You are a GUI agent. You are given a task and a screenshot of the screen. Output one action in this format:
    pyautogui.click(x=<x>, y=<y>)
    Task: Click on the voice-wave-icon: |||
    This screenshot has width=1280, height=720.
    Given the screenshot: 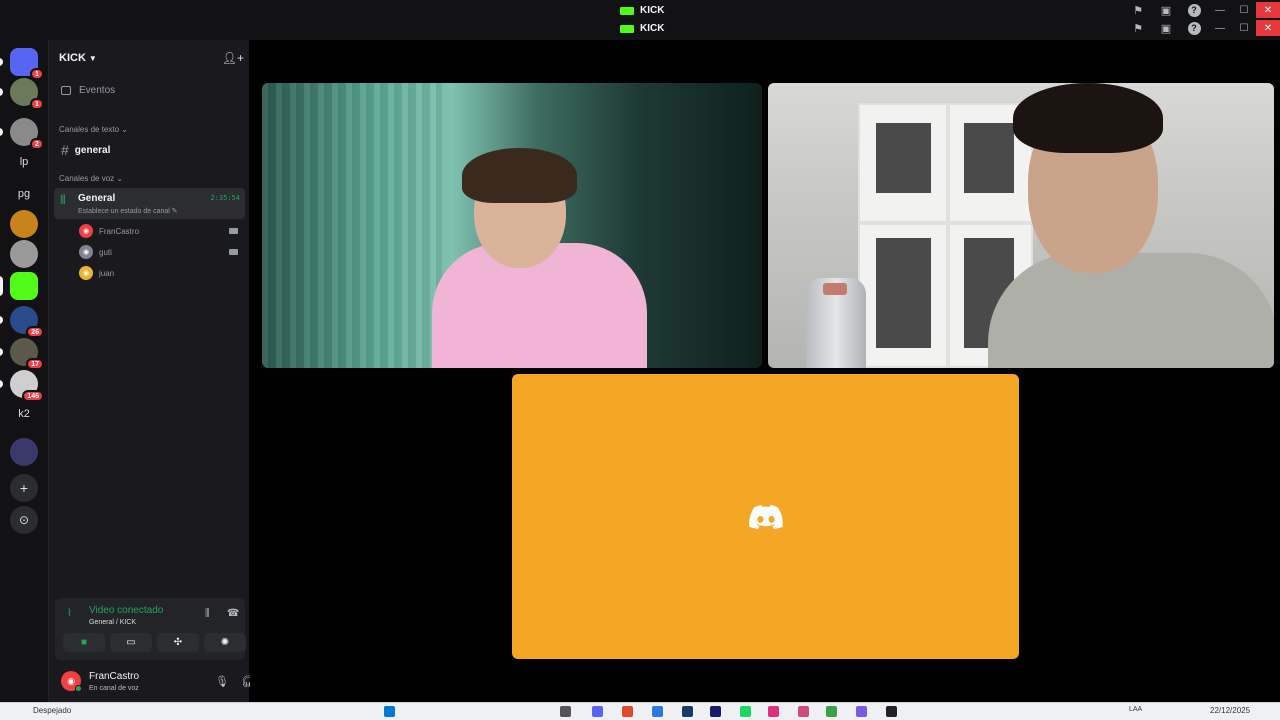 What is the action you would take?
    pyautogui.click(x=63, y=199)
    